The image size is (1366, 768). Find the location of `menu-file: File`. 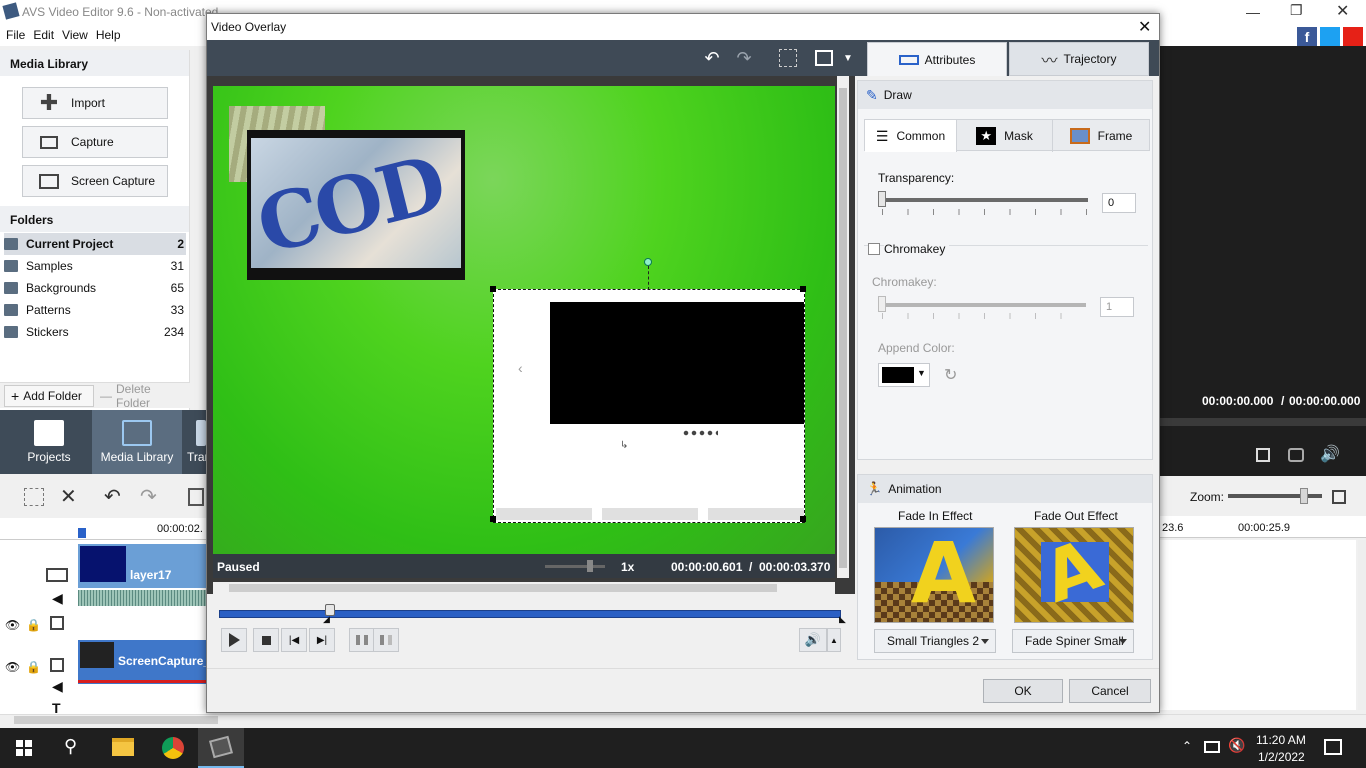

menu-file: File is located at coordinates (15, 35).